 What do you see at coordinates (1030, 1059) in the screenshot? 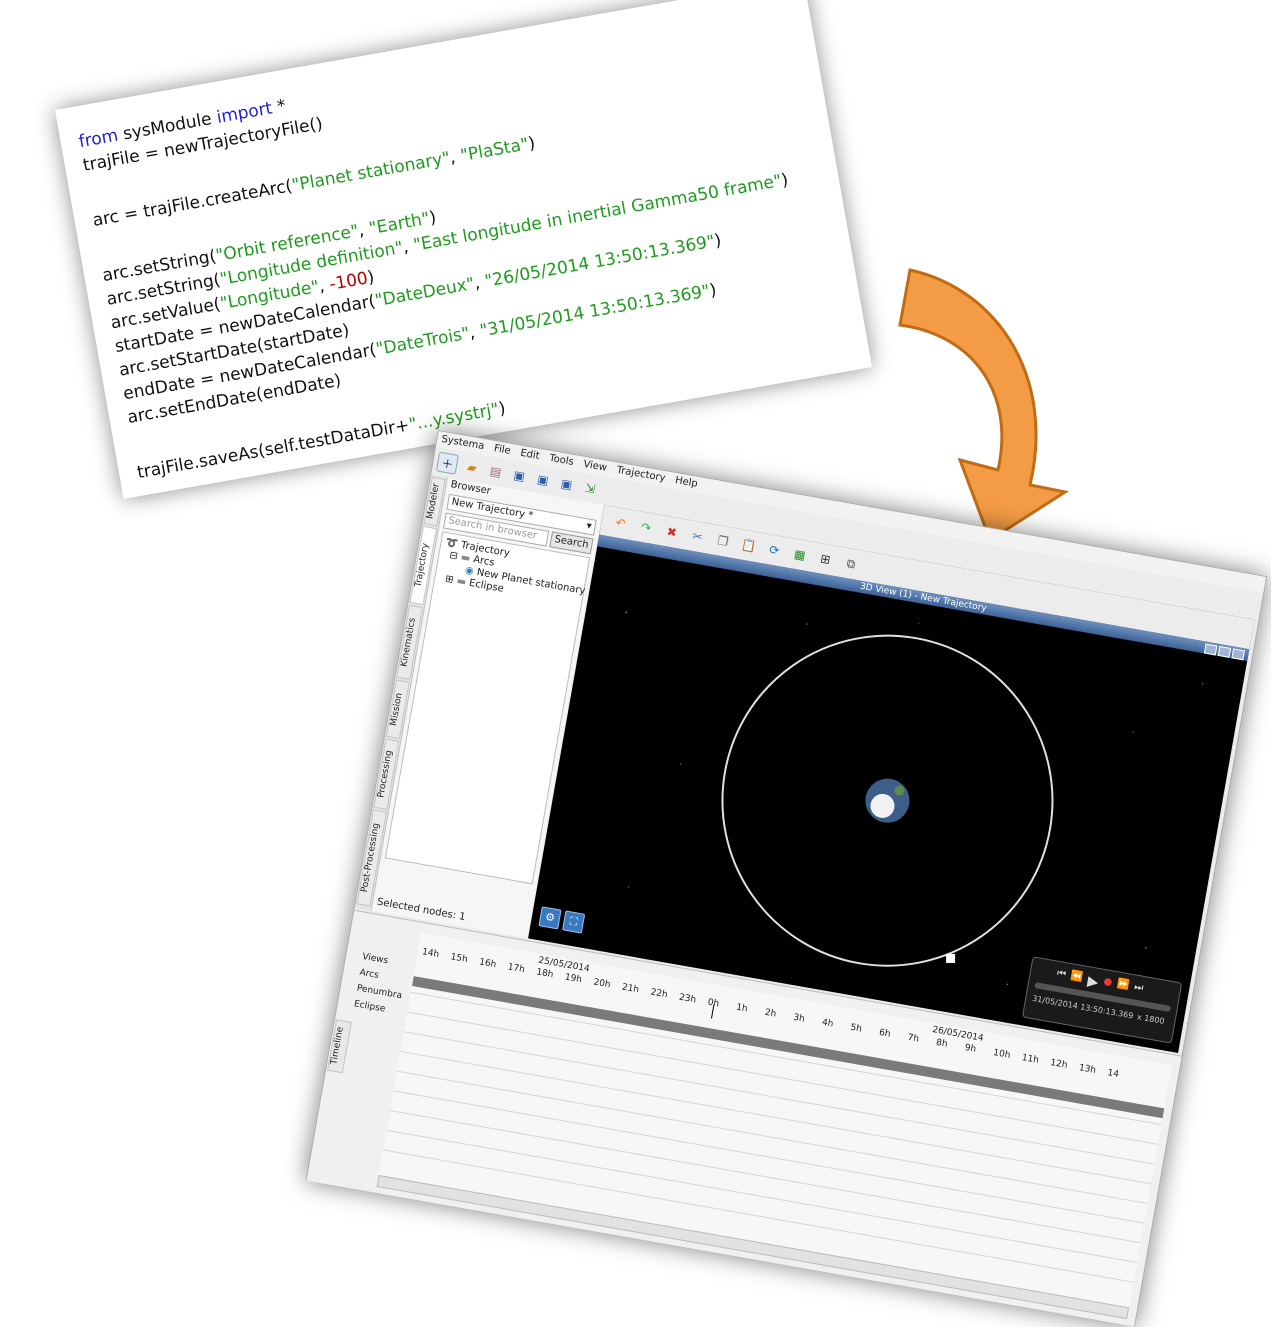
I see `timeline-tick: 11h` at bounding box center [1030, 1059].